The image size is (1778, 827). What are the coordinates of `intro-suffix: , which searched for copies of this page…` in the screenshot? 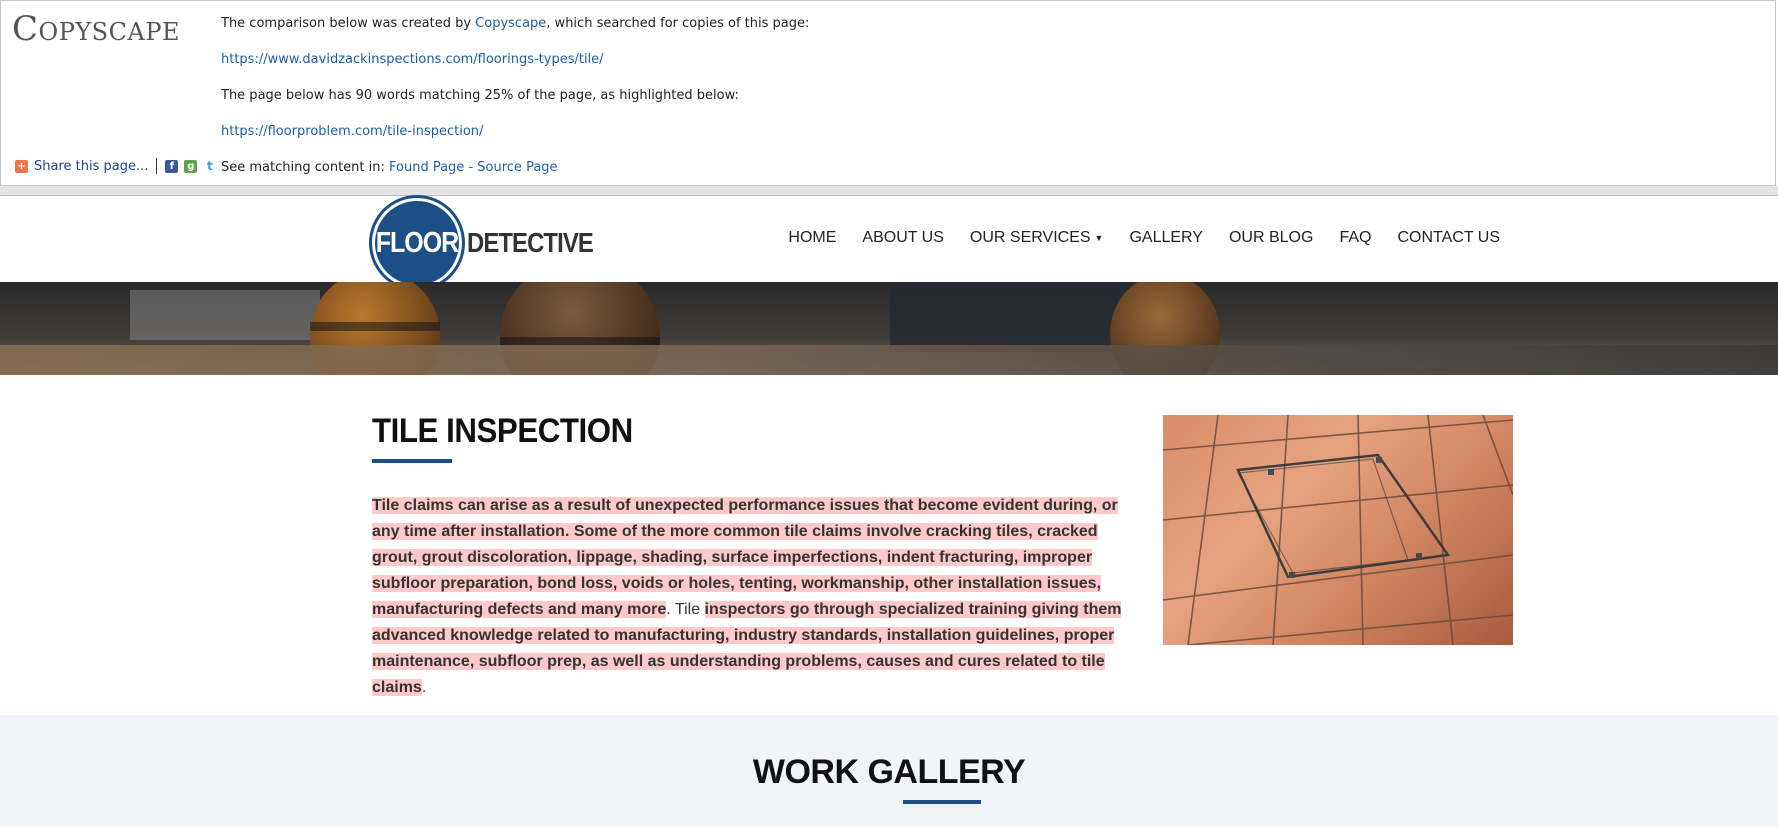 It's located at (678, 23).